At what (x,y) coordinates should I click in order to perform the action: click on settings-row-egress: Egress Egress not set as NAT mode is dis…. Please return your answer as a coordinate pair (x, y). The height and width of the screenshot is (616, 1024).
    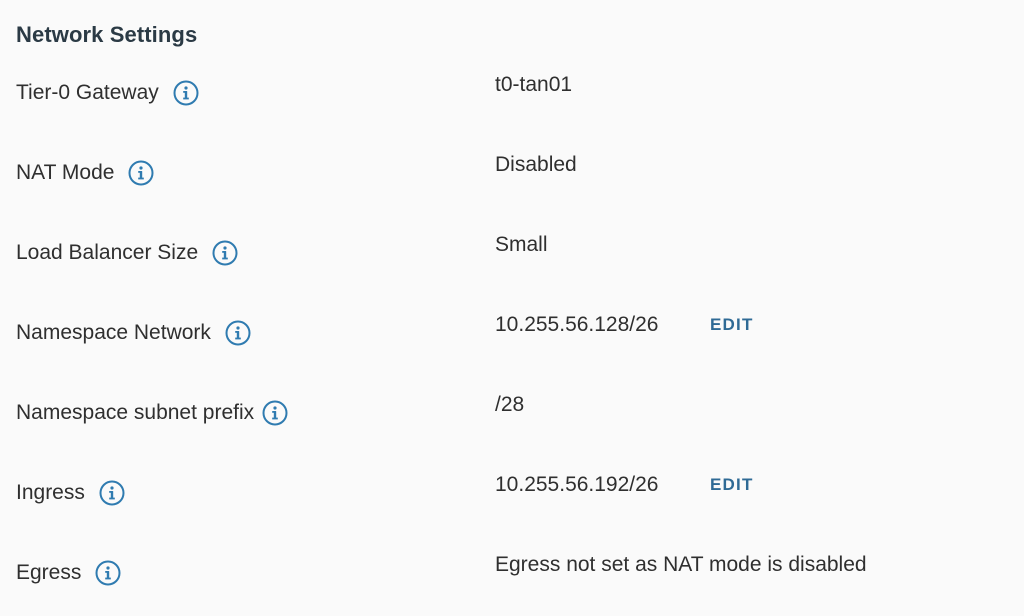
    Looking at the image, I should click on (512, 584).